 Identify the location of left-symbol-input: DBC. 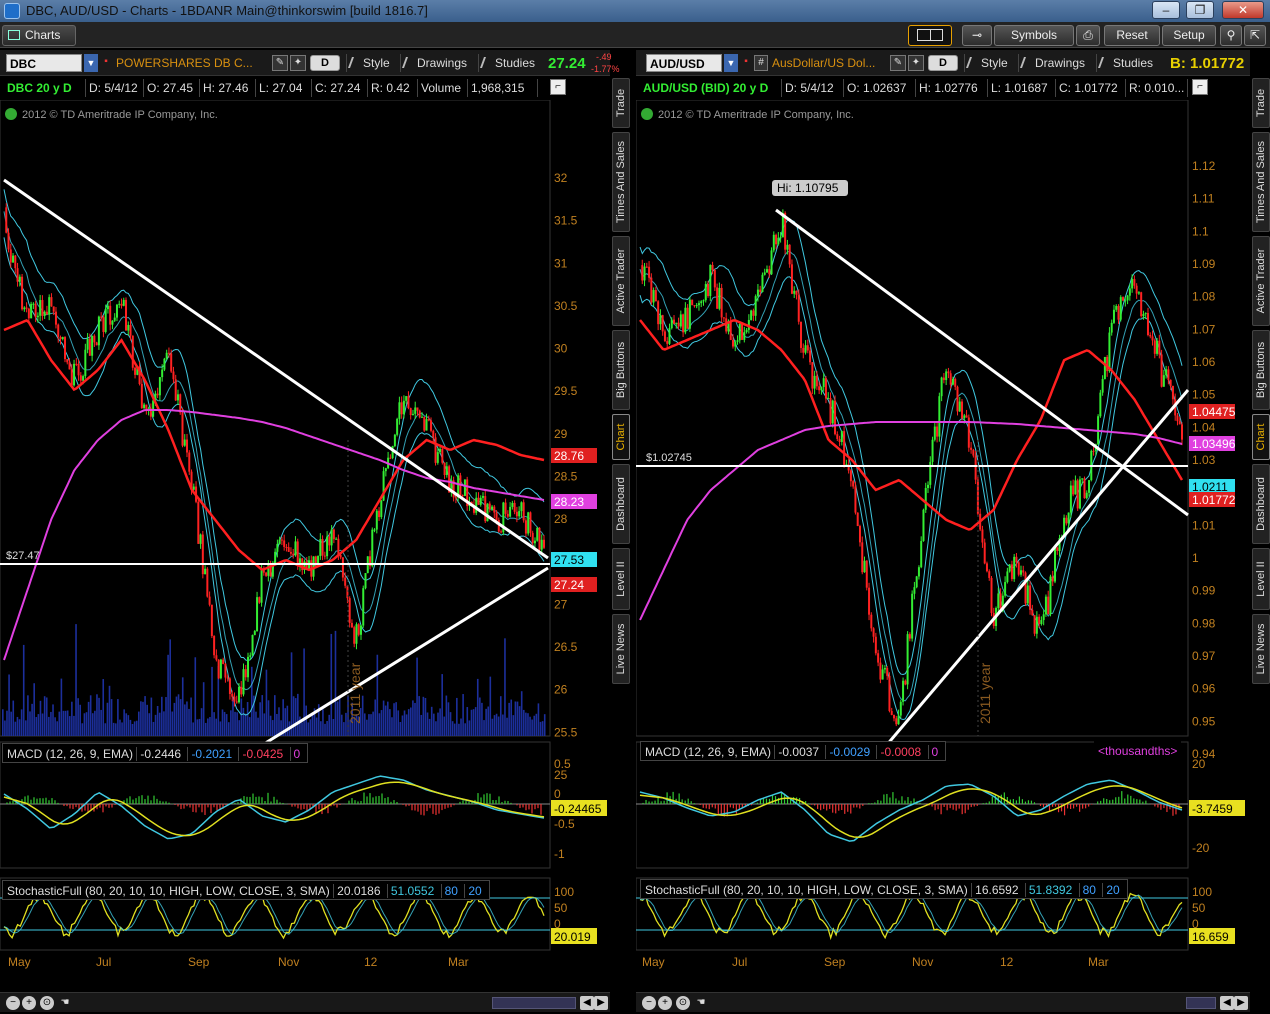
(44, 63).